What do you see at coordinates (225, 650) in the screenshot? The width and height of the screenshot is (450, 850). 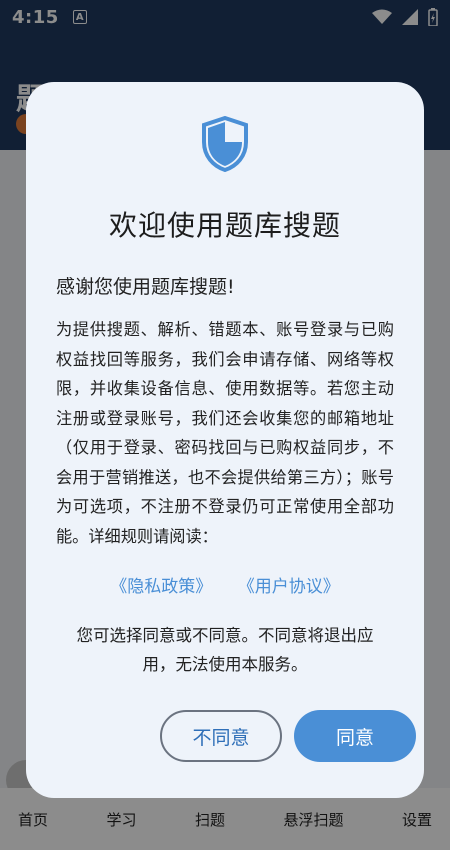 I see `choice-note: 您可选择同意或不同意。不同意将退出应用，无法使用本服务。` at bounding box center [225, 650].